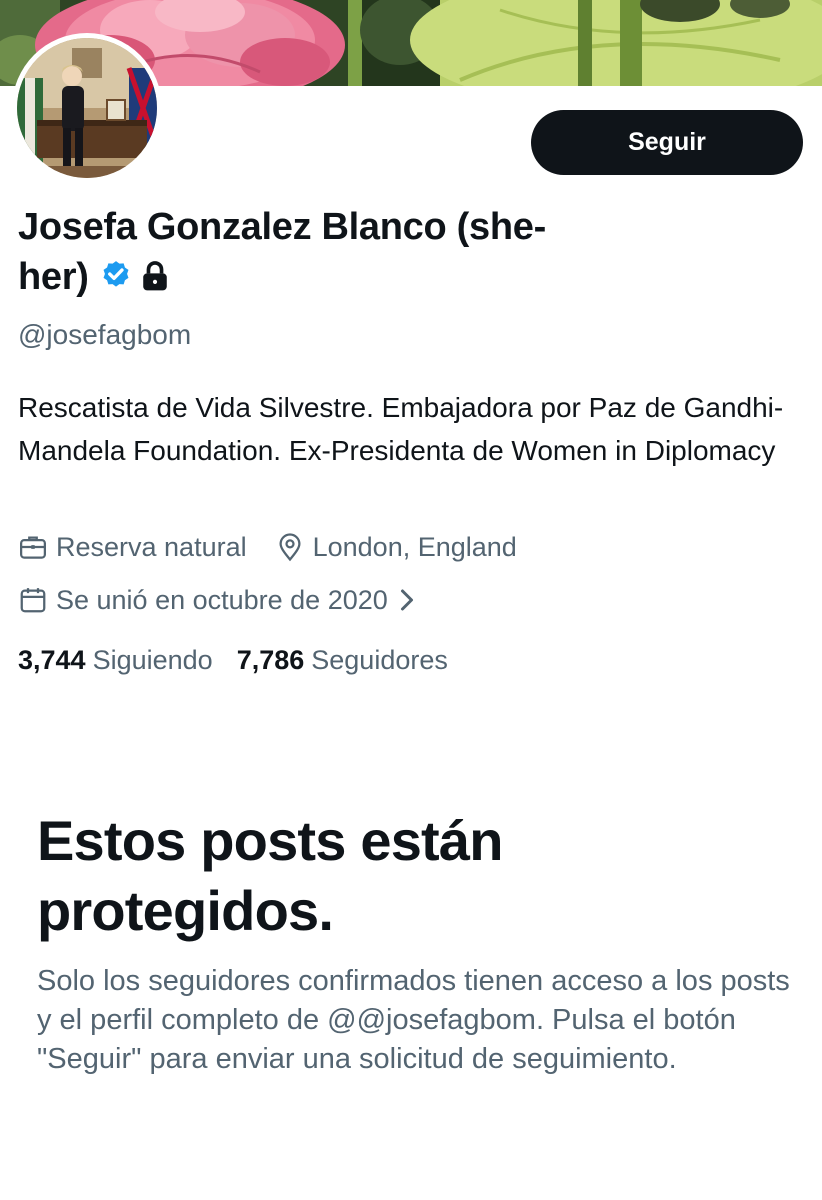  I want to click on location-pin-icon, so click(290, 547).